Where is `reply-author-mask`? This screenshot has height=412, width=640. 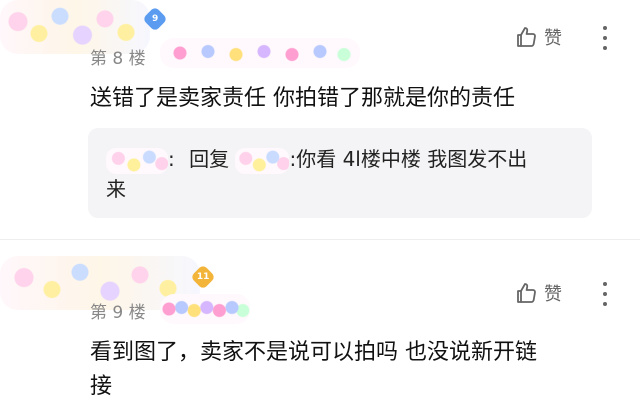 reply-author-mask is located at coordinates (137, 160).